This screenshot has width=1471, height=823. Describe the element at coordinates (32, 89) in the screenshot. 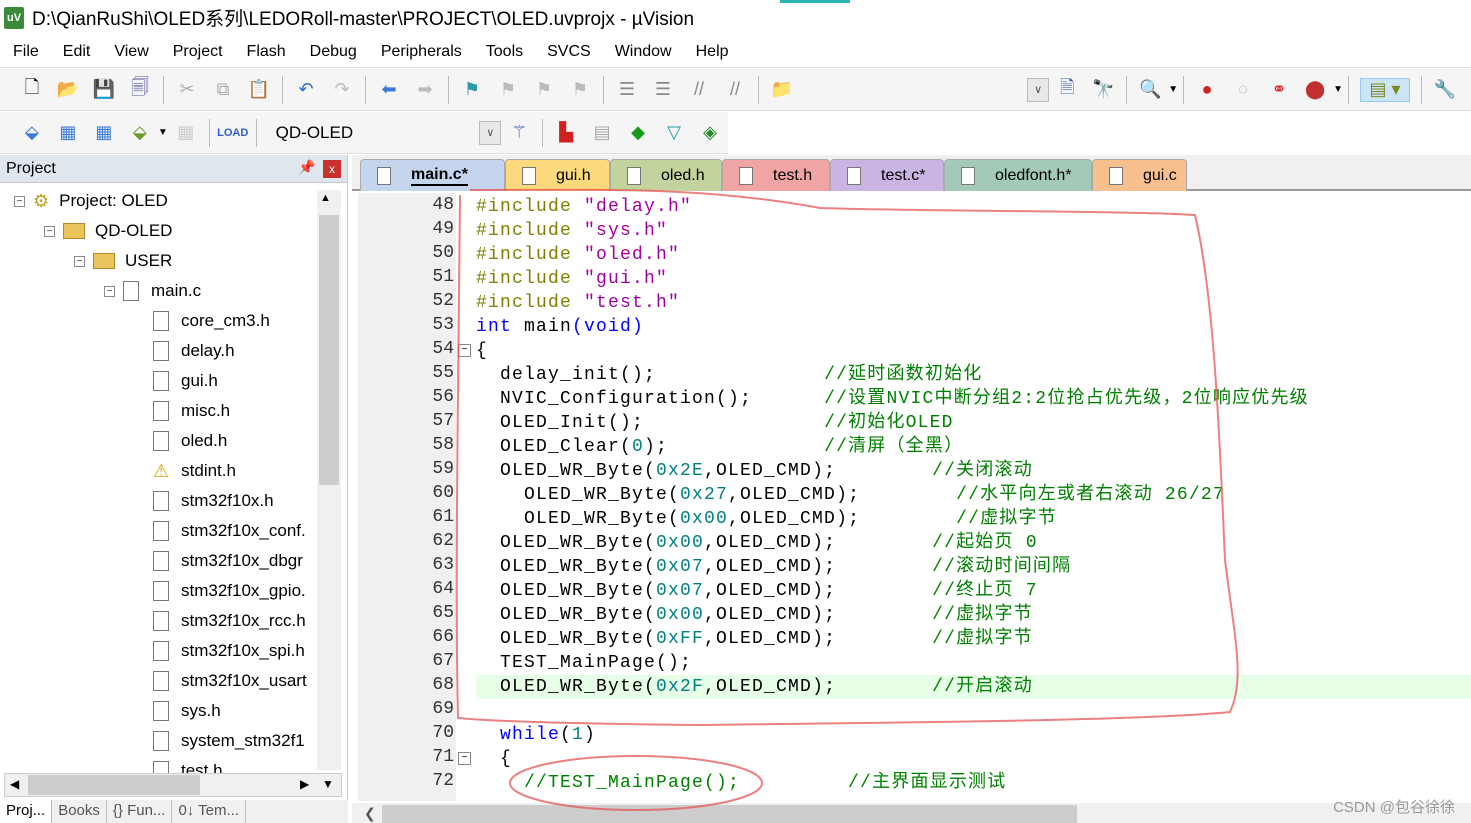

I see `new-file-icon: 🗋` at that location.